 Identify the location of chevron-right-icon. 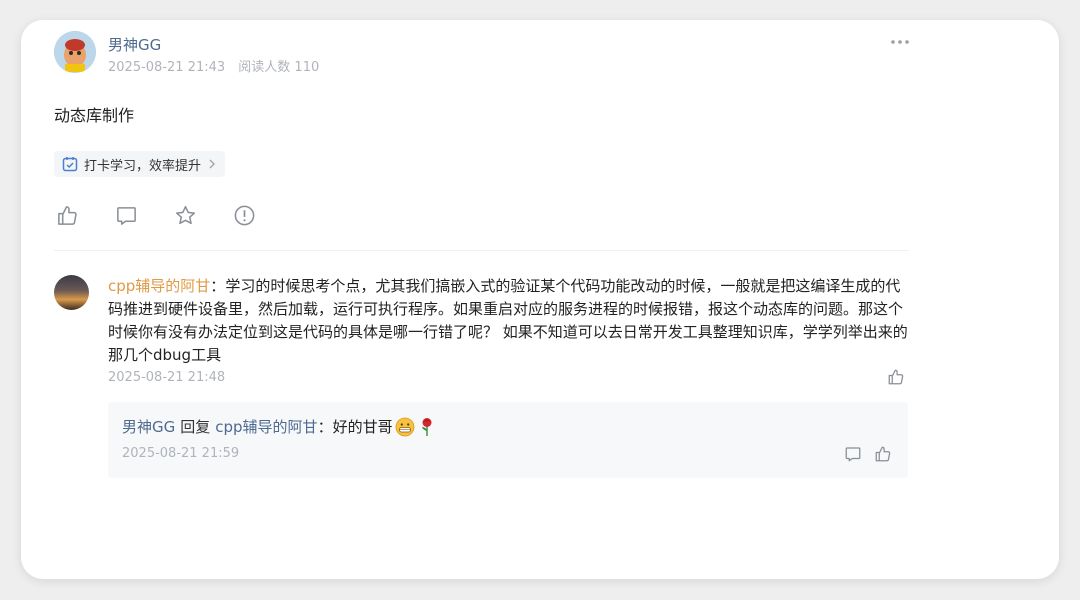
(212, 164).